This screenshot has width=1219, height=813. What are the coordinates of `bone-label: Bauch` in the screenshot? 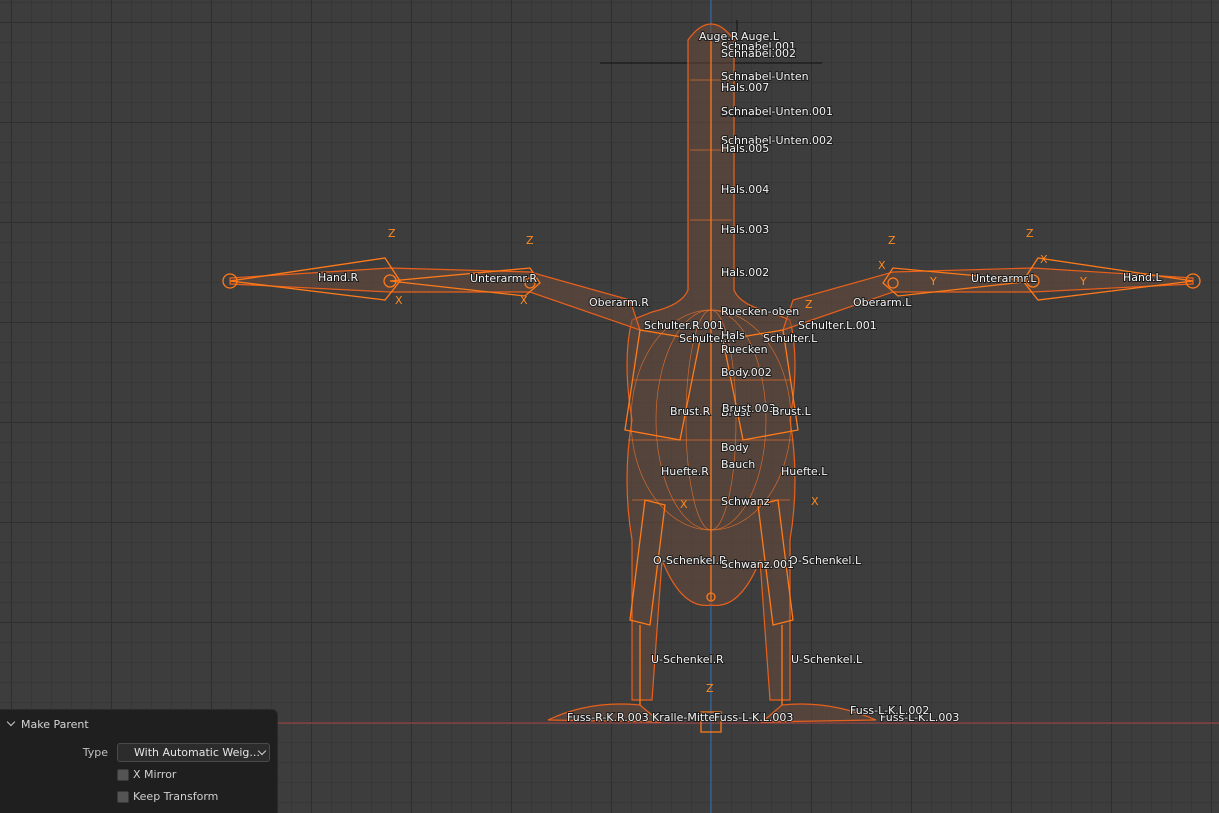 It's located at (738, 464).